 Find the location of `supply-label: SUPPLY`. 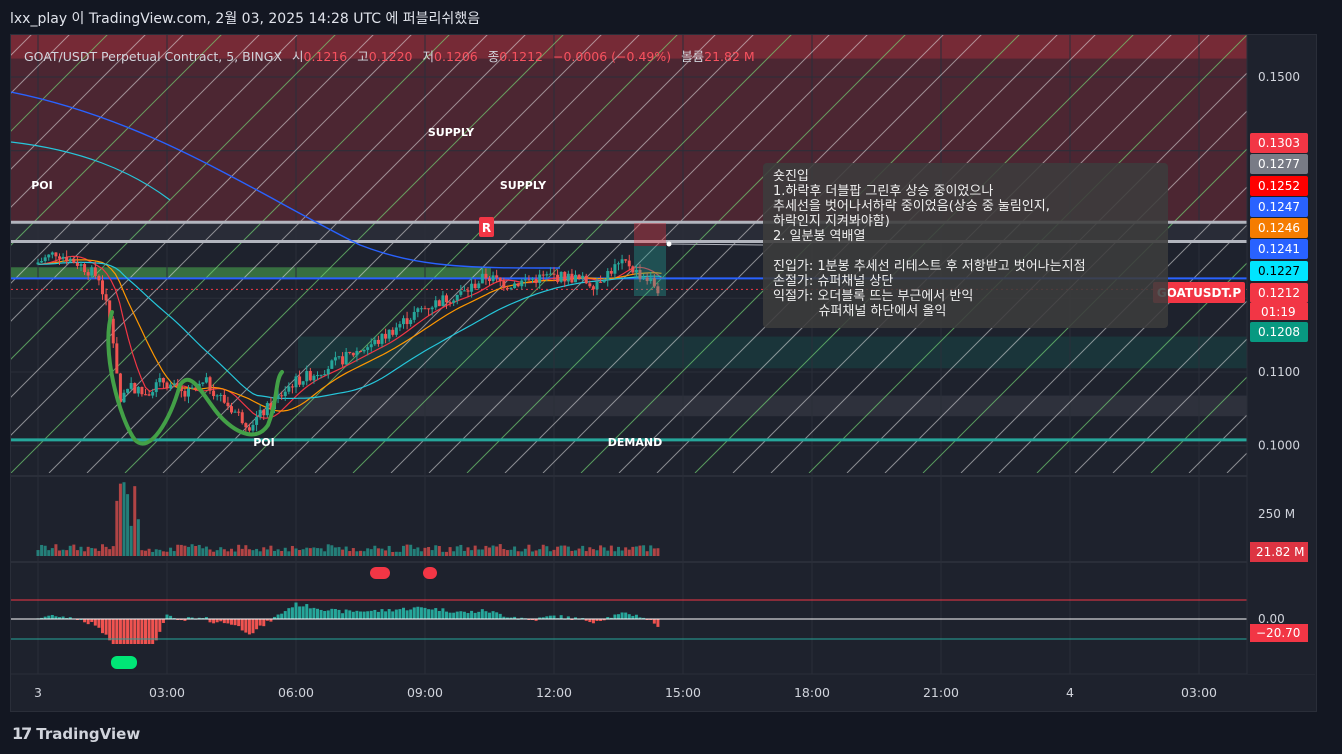

supply-label: SUPPLY is located at coordinates (451, 132).